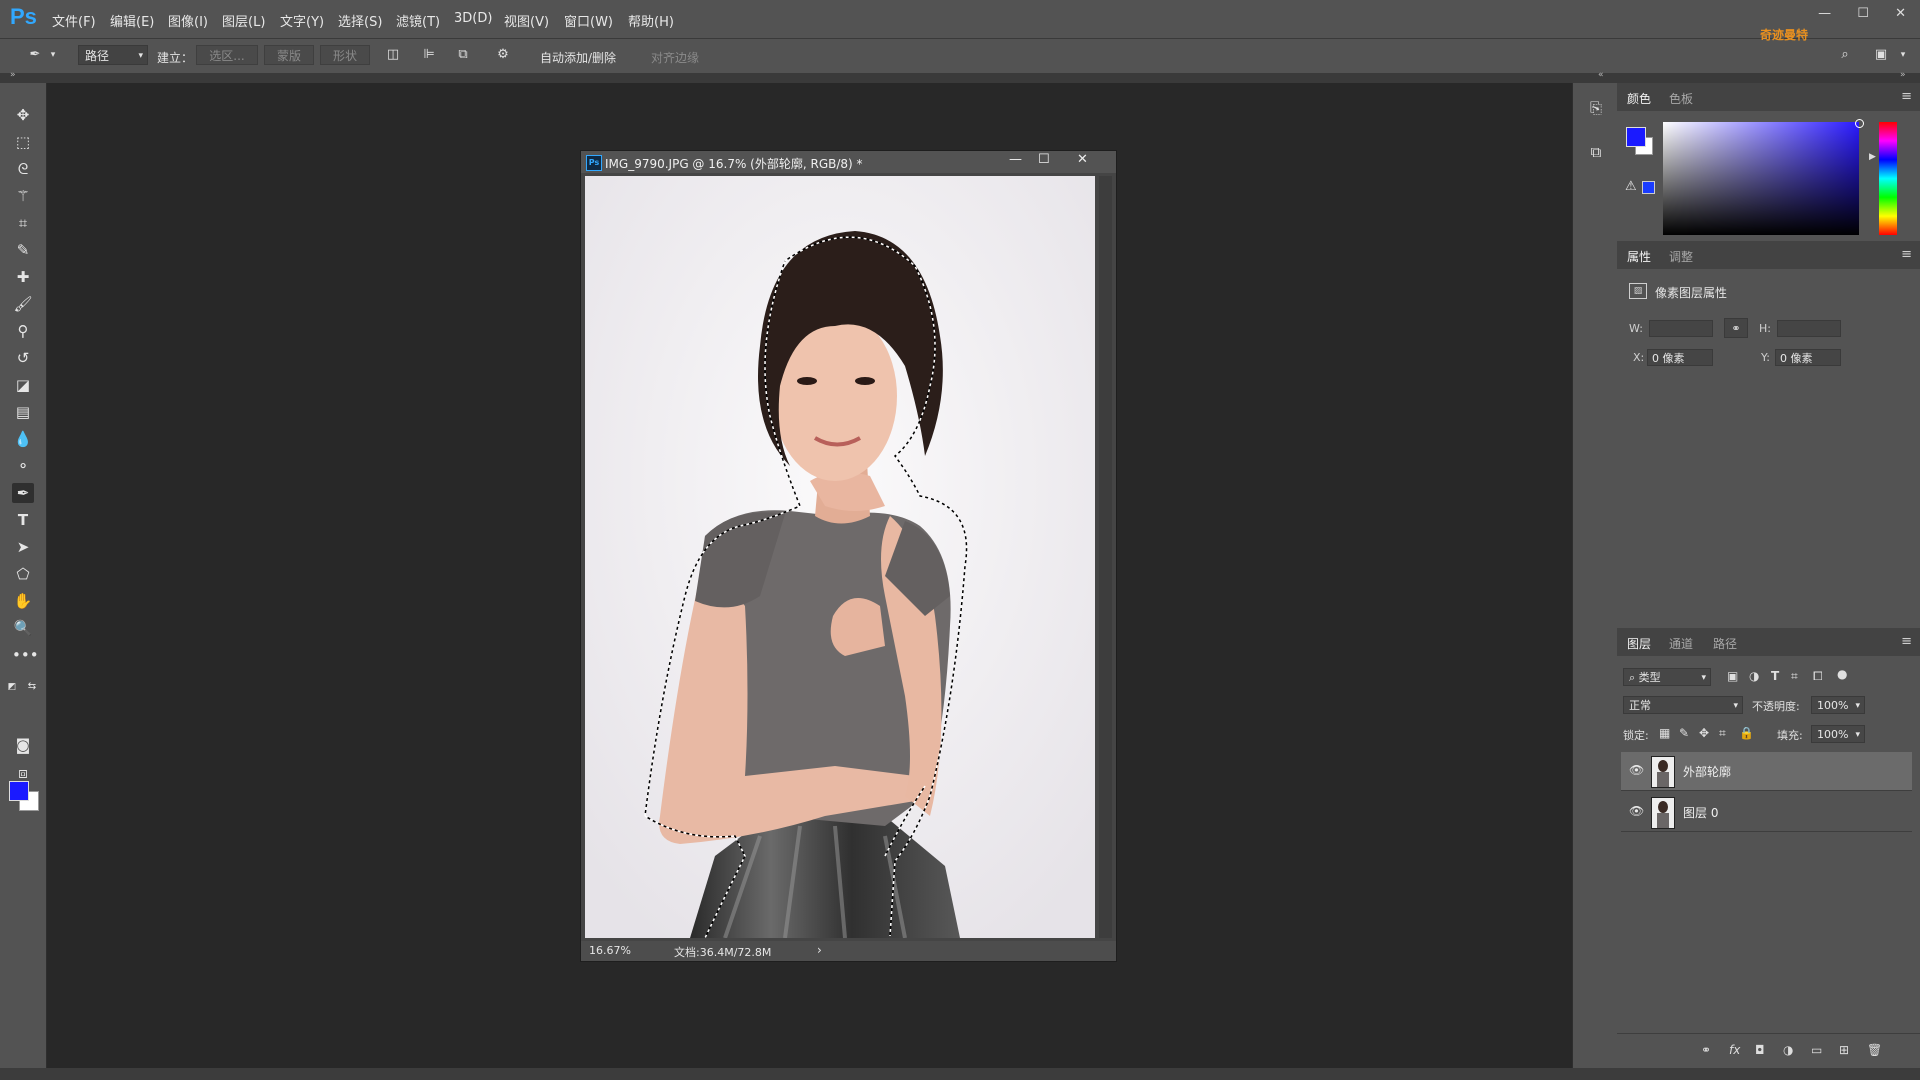  What do you see at coordinates (1775, 676) in the screenshot?
I see `filter-type-icon: T` at bounding box center [1775, 676].